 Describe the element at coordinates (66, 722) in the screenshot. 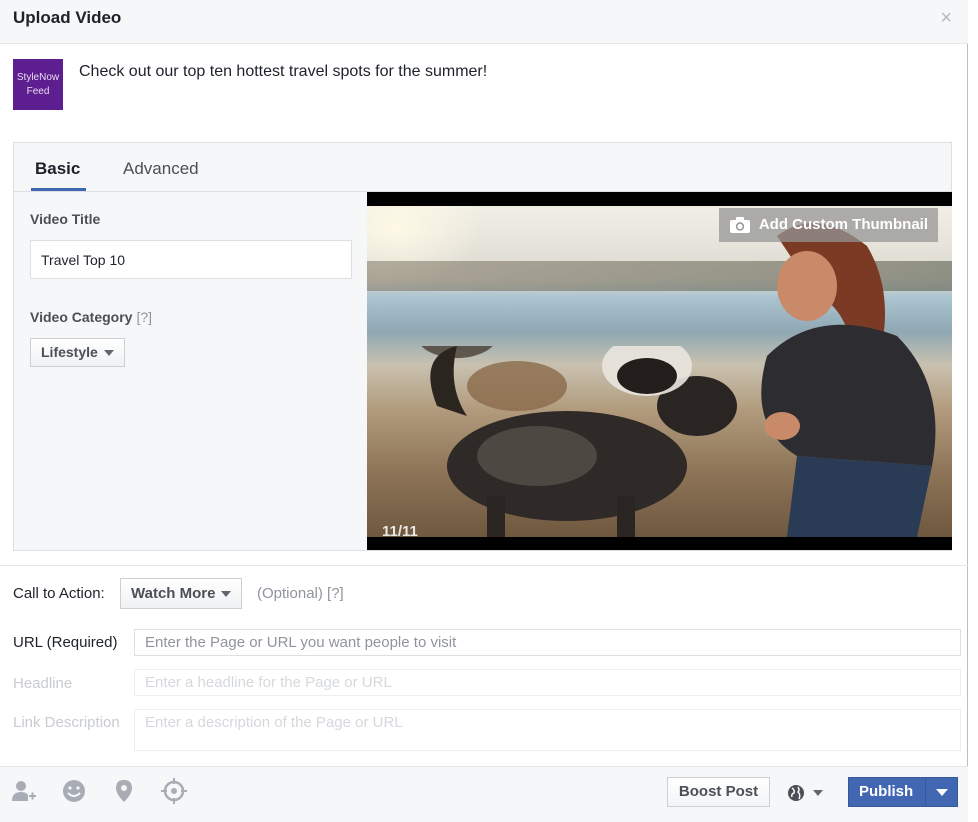

I see `link-description-label: Link Description` at that location.